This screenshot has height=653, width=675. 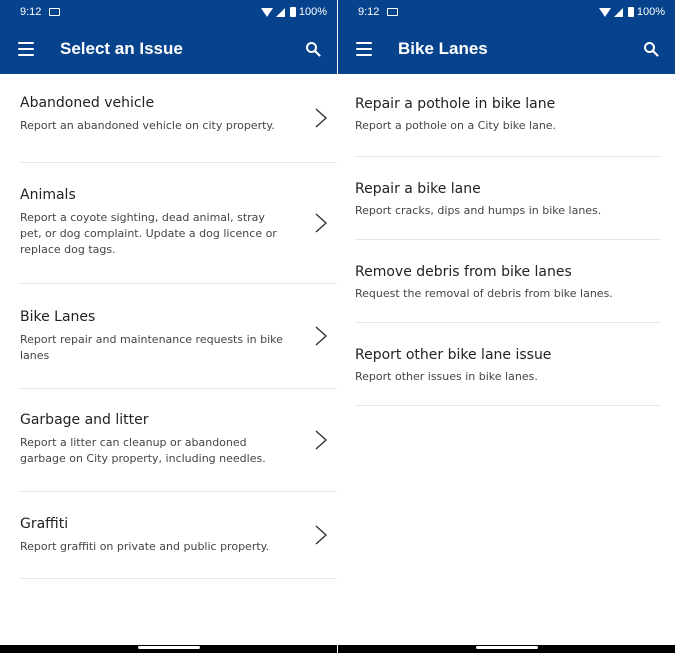 What do you see at coordinates (58, 317) in the screenshot?
I see `item-title: Bike Lanes` at bounding box center [58, 317].